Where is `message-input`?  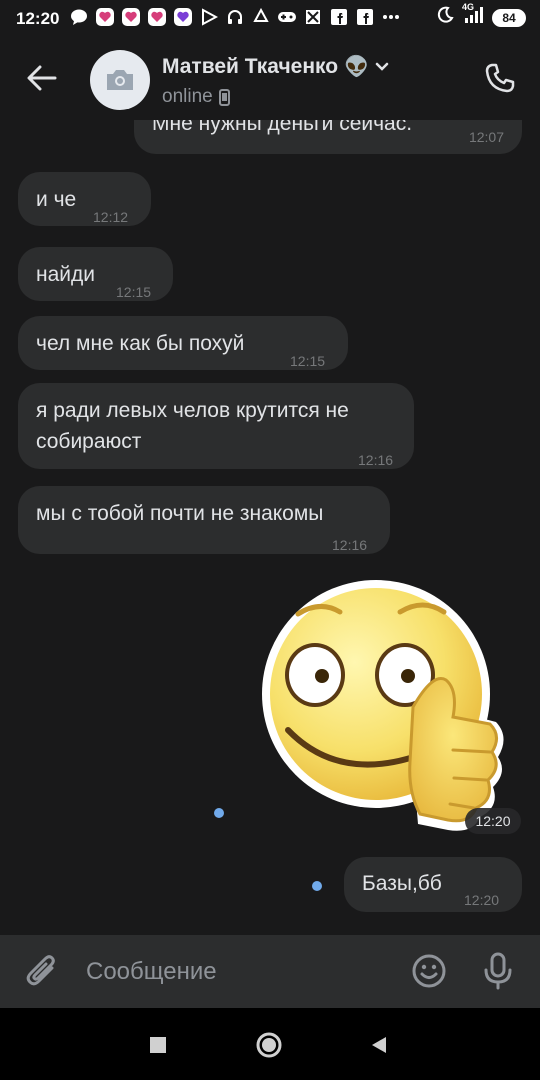 message-input is located at coordinates (232, 972).